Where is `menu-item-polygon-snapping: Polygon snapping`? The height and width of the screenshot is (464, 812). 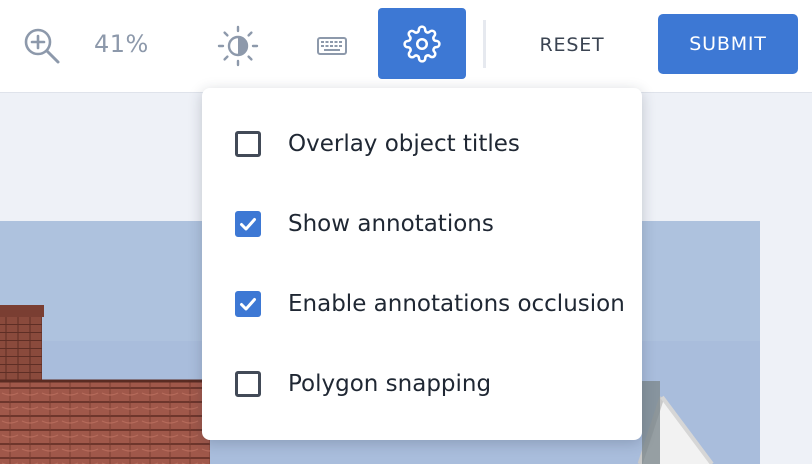
menu-item-polygon-snapping: Polygon snapping is located at coordinates (422, 384).